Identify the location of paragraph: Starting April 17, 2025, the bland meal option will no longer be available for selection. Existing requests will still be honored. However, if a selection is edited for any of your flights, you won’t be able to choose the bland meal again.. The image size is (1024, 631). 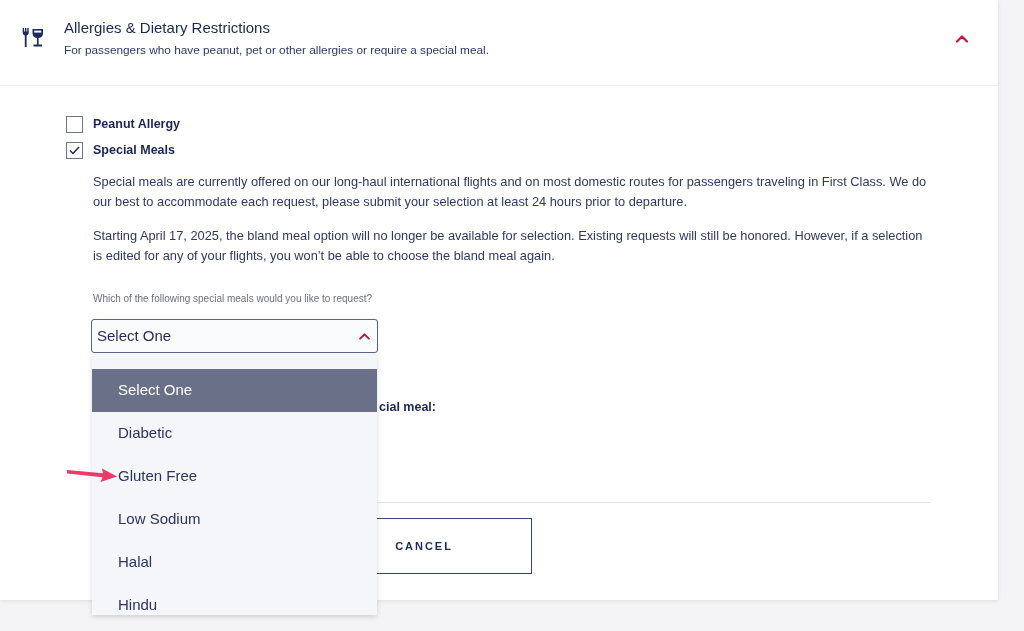
(508, 246).